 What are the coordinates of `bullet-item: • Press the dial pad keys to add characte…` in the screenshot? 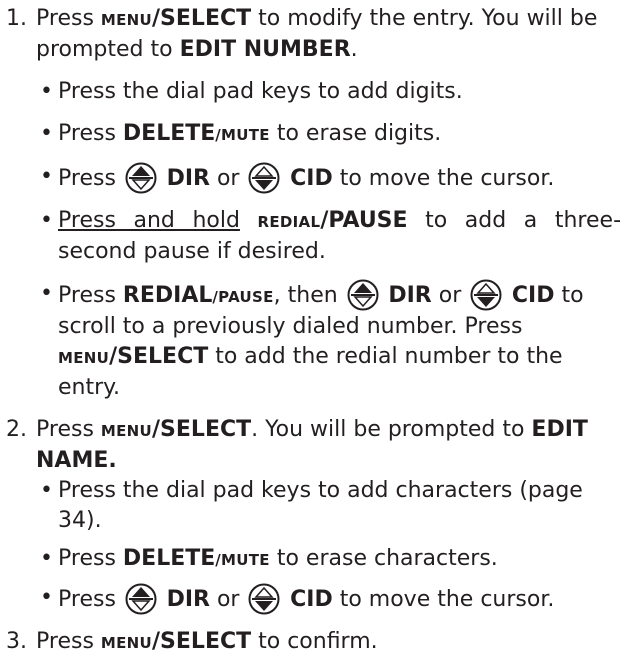 It's located at (311, 505).